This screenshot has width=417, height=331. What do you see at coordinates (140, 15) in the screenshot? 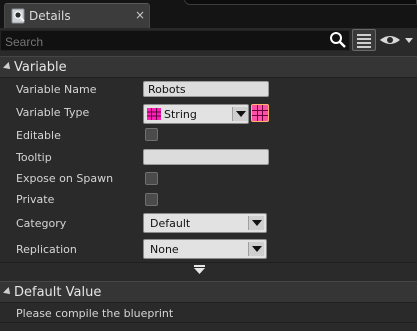
I see `close-icon: ×` at bounding box center [140, 15].